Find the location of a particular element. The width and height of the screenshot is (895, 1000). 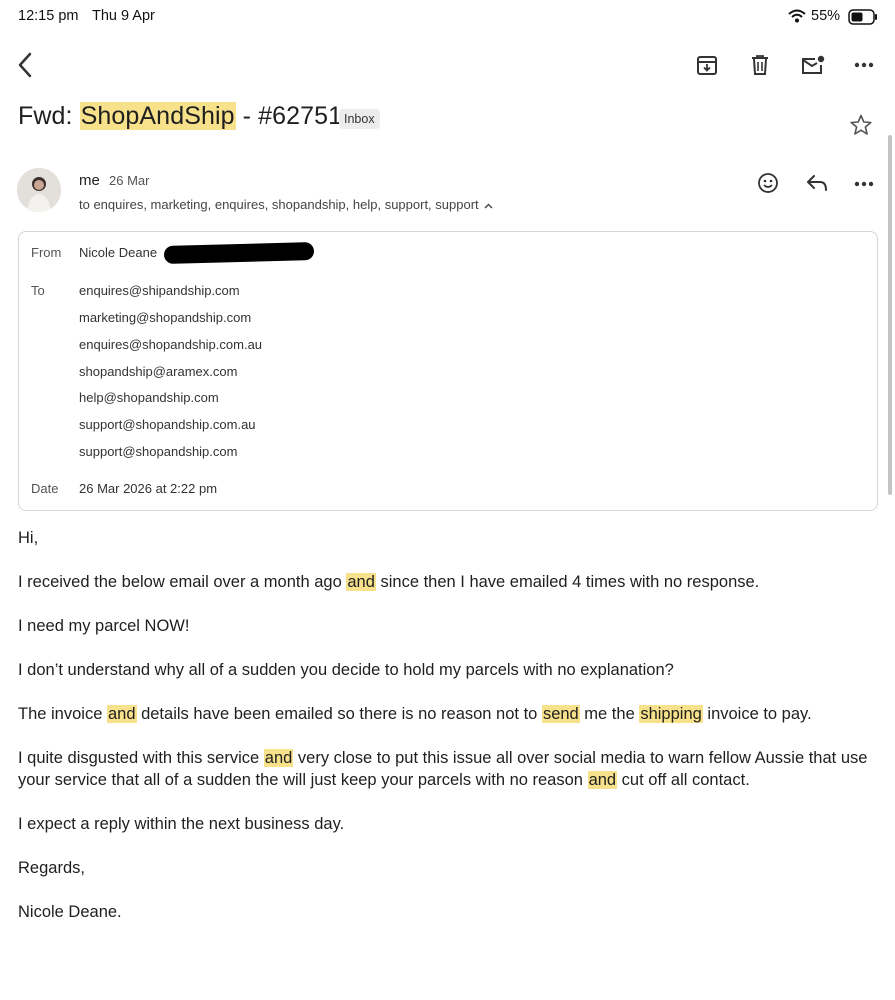

greeting: Hi, is located at coordinates (28, 538).